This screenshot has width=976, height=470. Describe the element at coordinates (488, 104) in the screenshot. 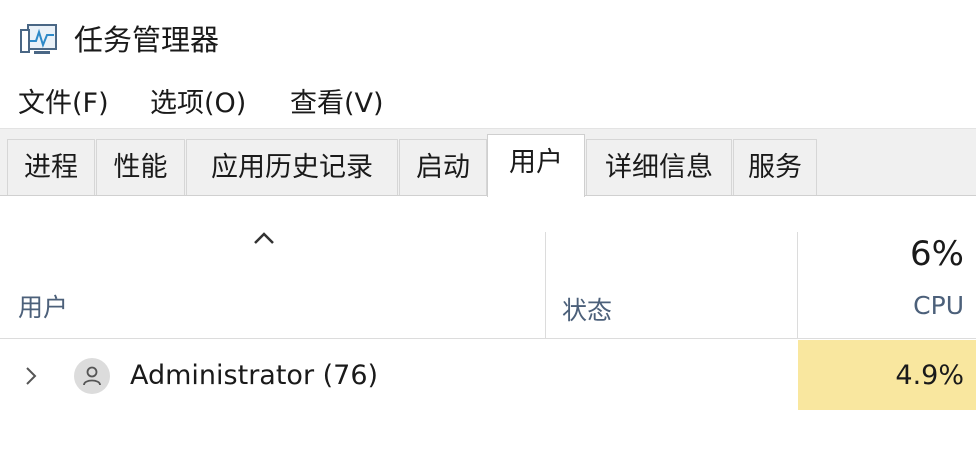

I see `menu-bar: 文件(F) 选项(O) 查看(V)` at that location.